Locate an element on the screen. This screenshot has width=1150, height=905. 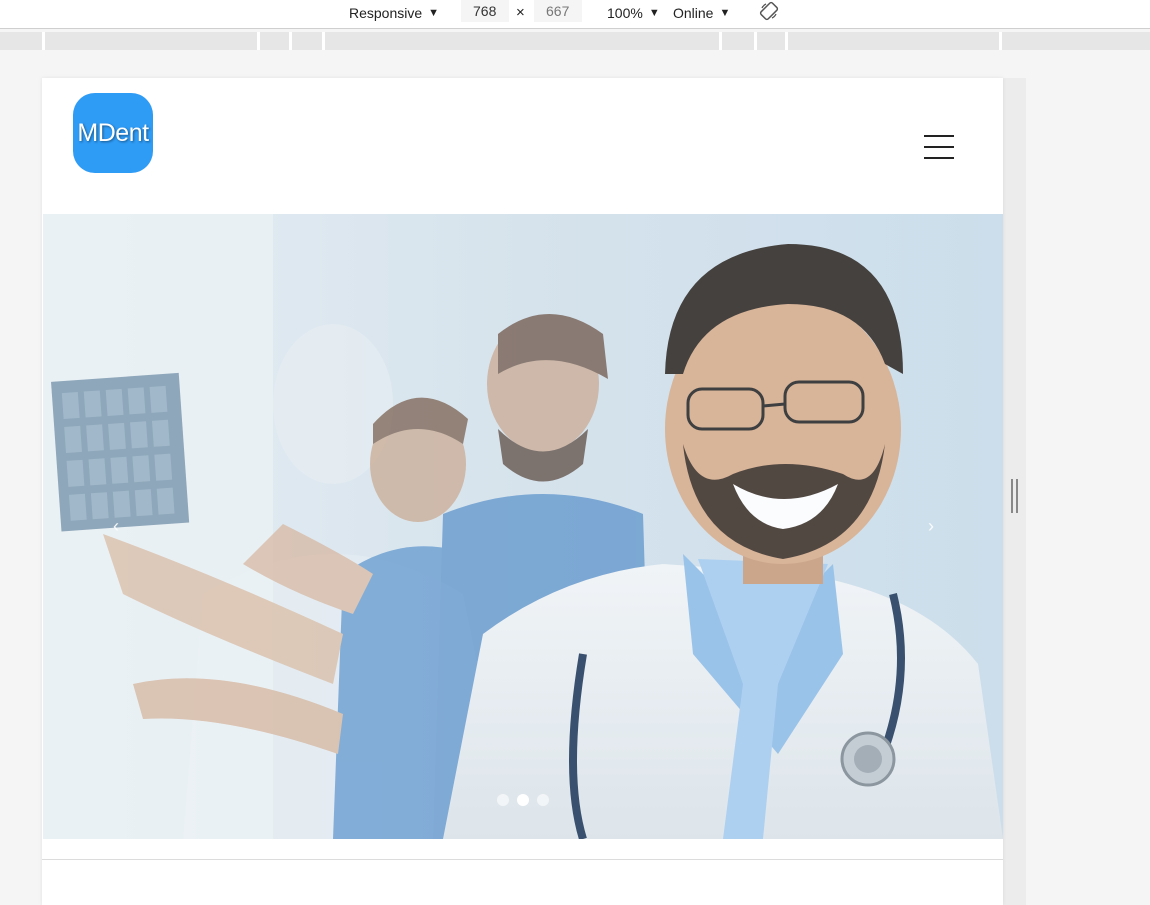
chevron-right-icon: › is located at coordinates (931, 526).